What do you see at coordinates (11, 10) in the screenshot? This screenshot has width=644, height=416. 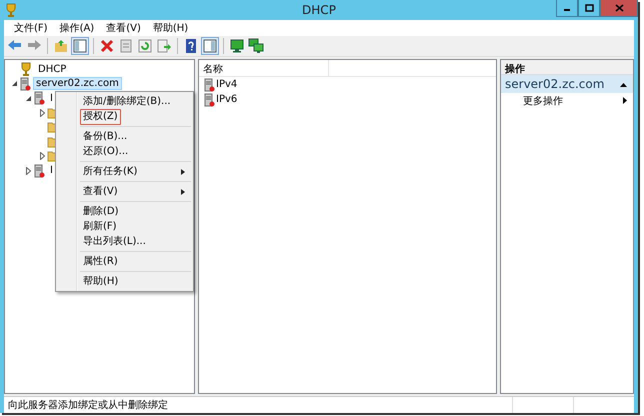 I see `app-icon` at bounding box center [11, 10].